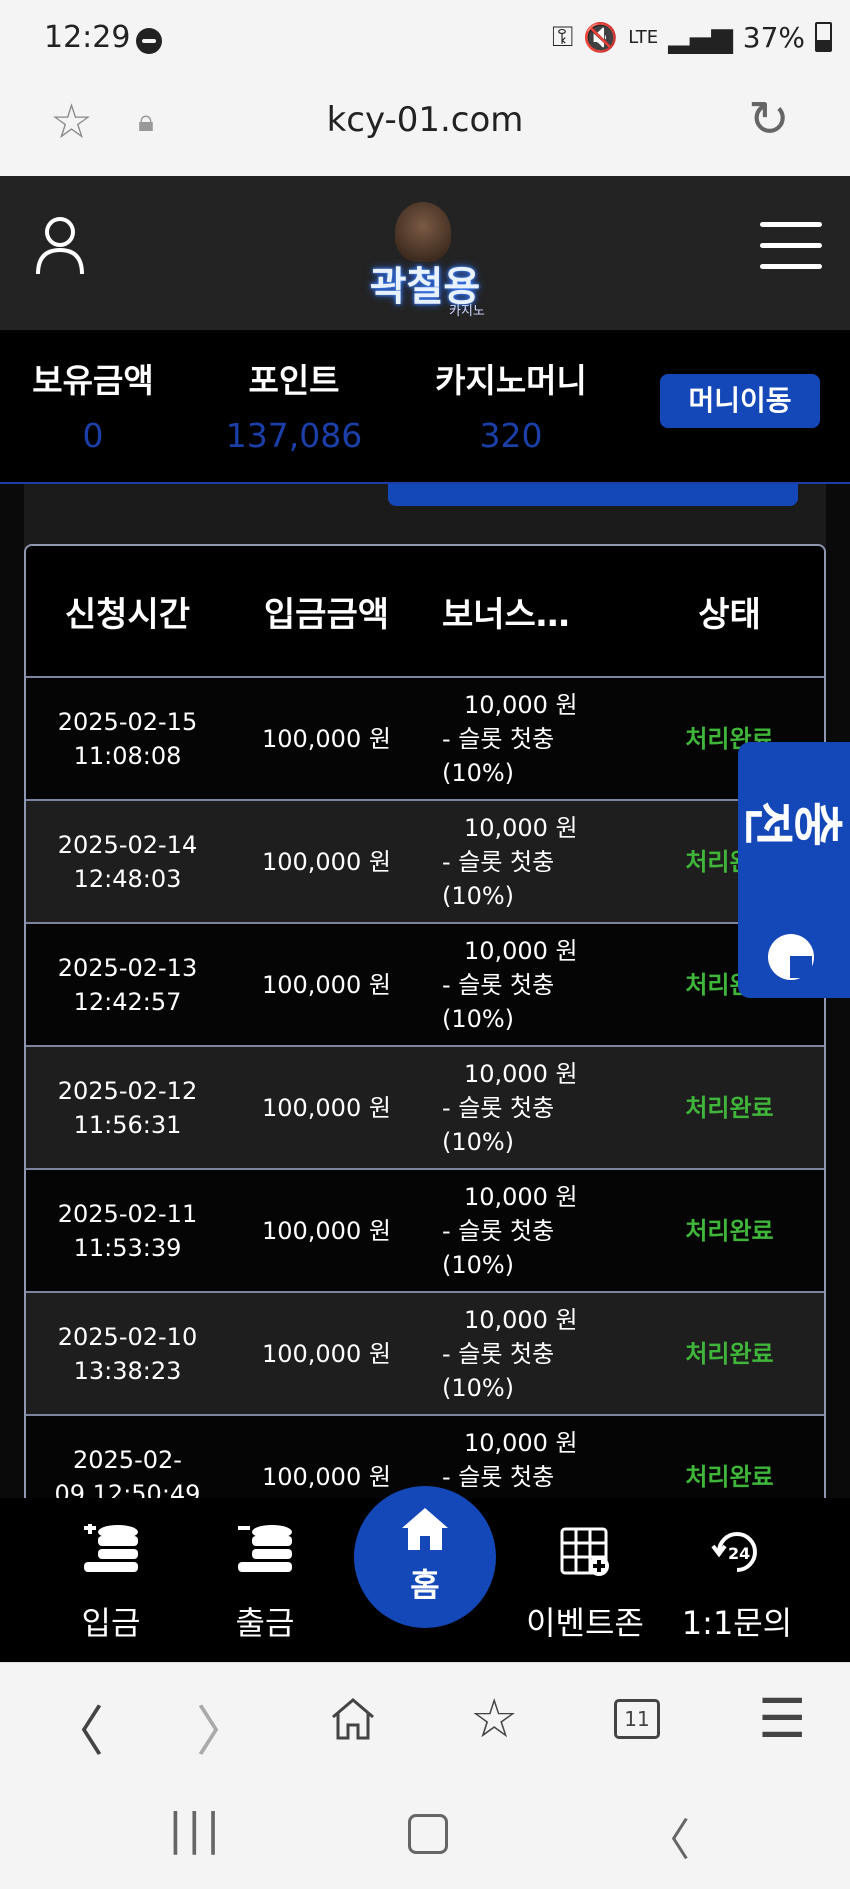 This screenshot has height=1889, width=850. Describe the element at coordinates (585, 1552) in the screenshot. I see `event-grid-icon` at that location.